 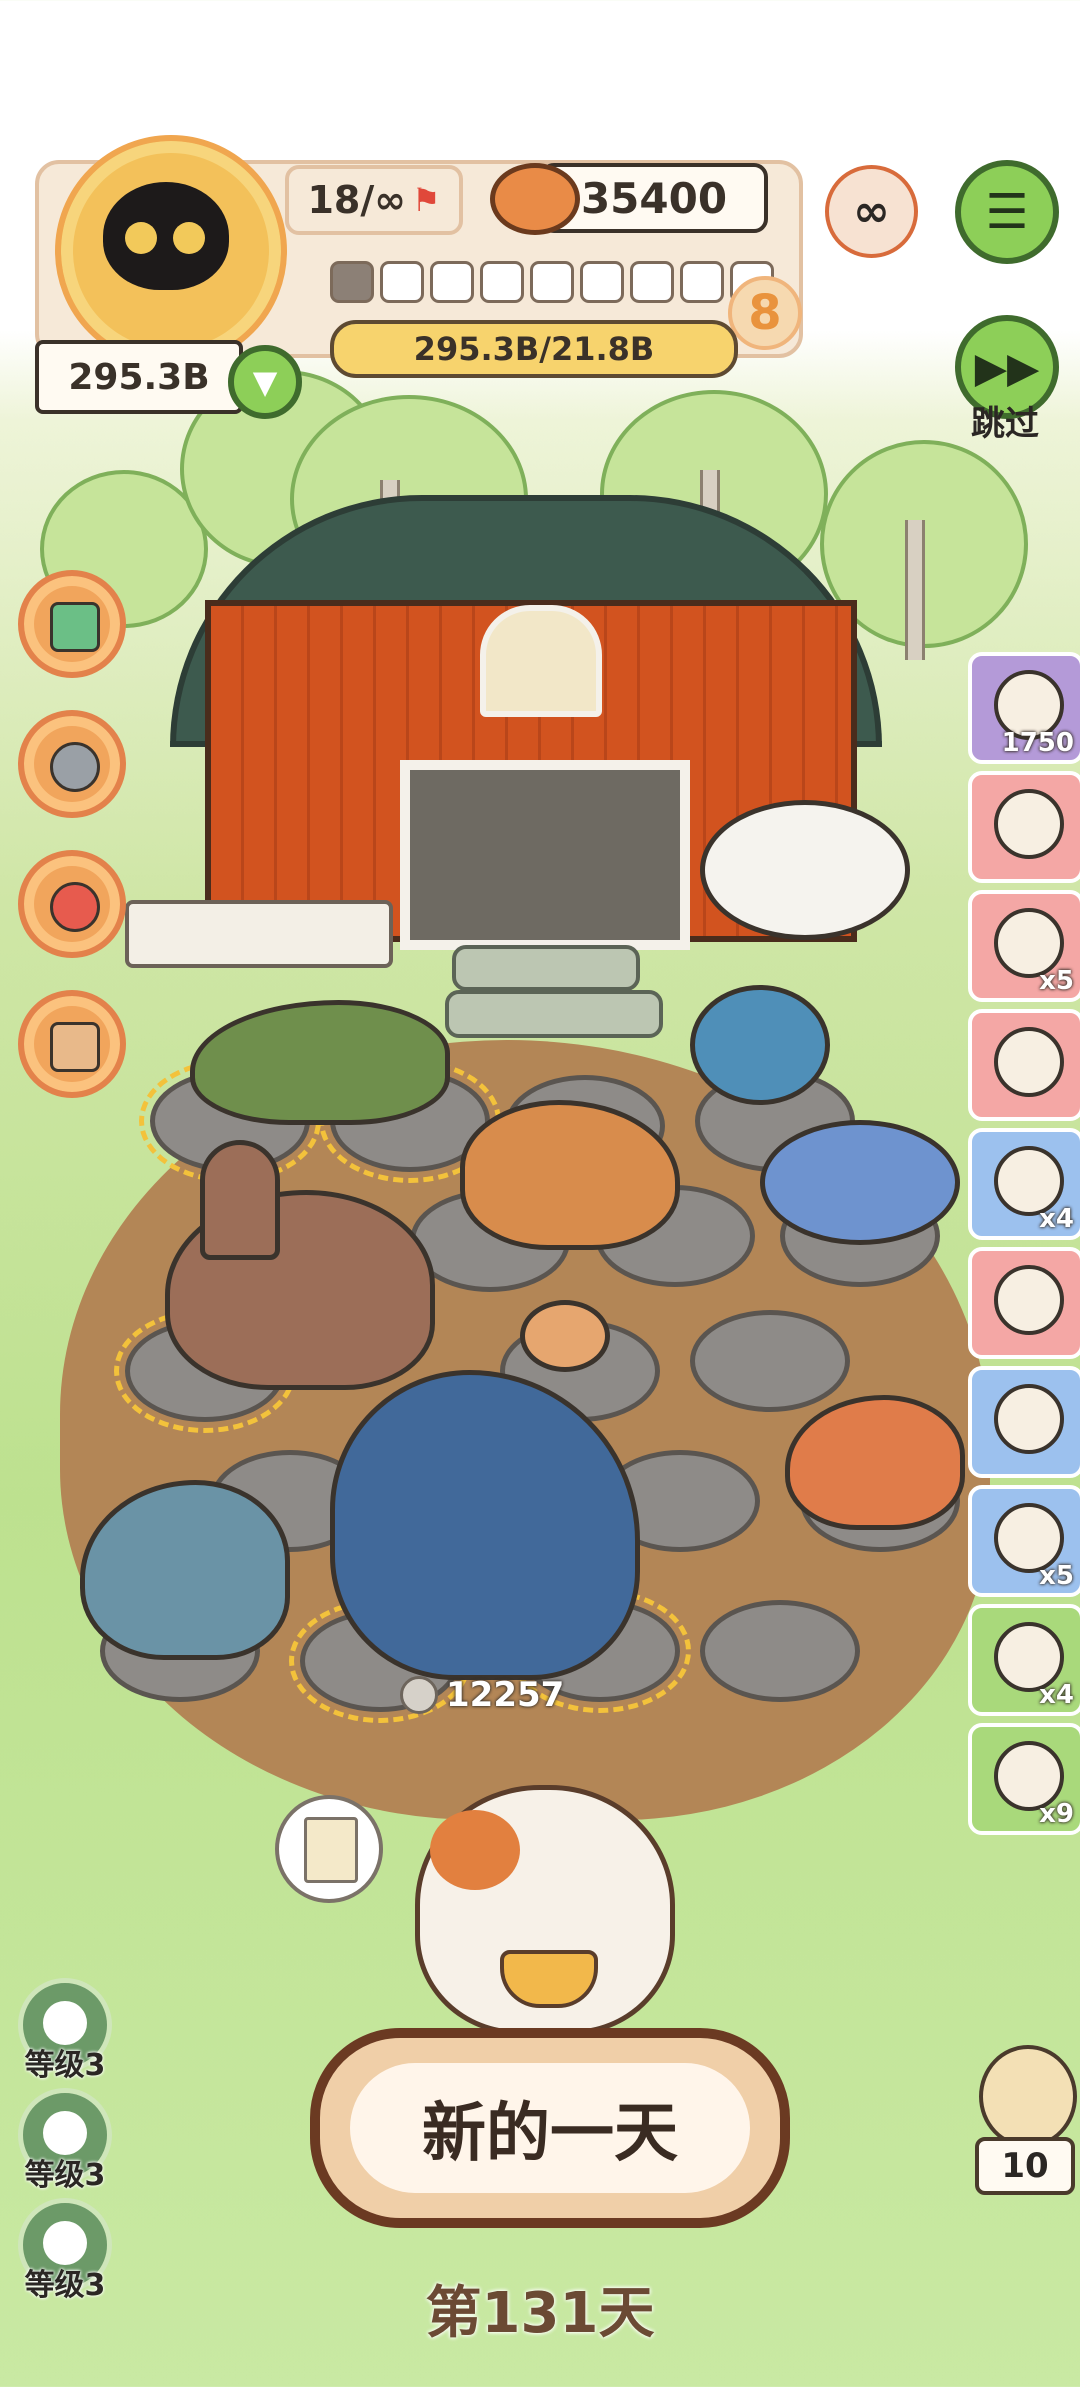 I want to click on donut-item-card: x4, so click(x=1024, y=1184).